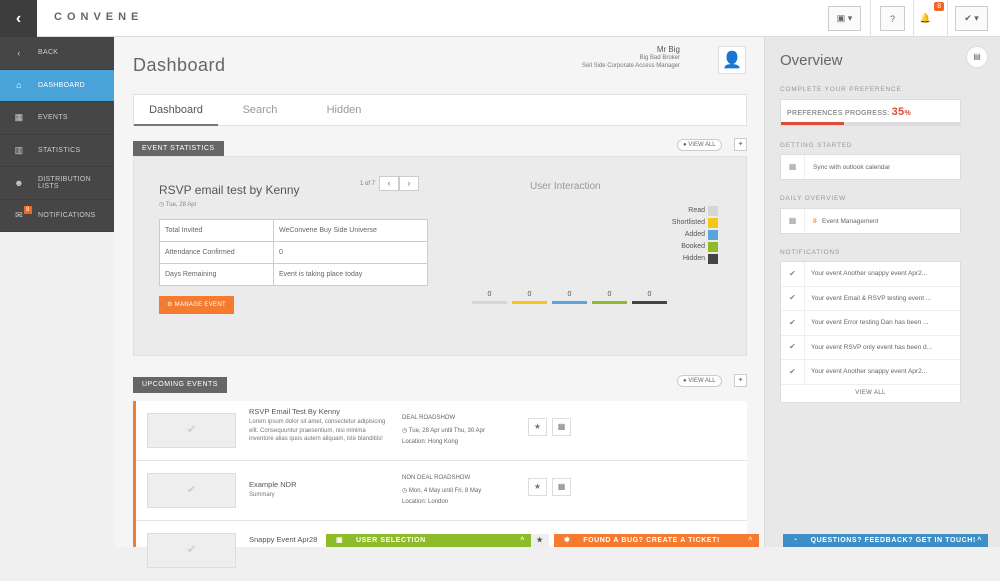  What do you see at coordinates (273, 484) in the screenshot?
I see `event-title: Example NDR` at bounding box center [273, 484].